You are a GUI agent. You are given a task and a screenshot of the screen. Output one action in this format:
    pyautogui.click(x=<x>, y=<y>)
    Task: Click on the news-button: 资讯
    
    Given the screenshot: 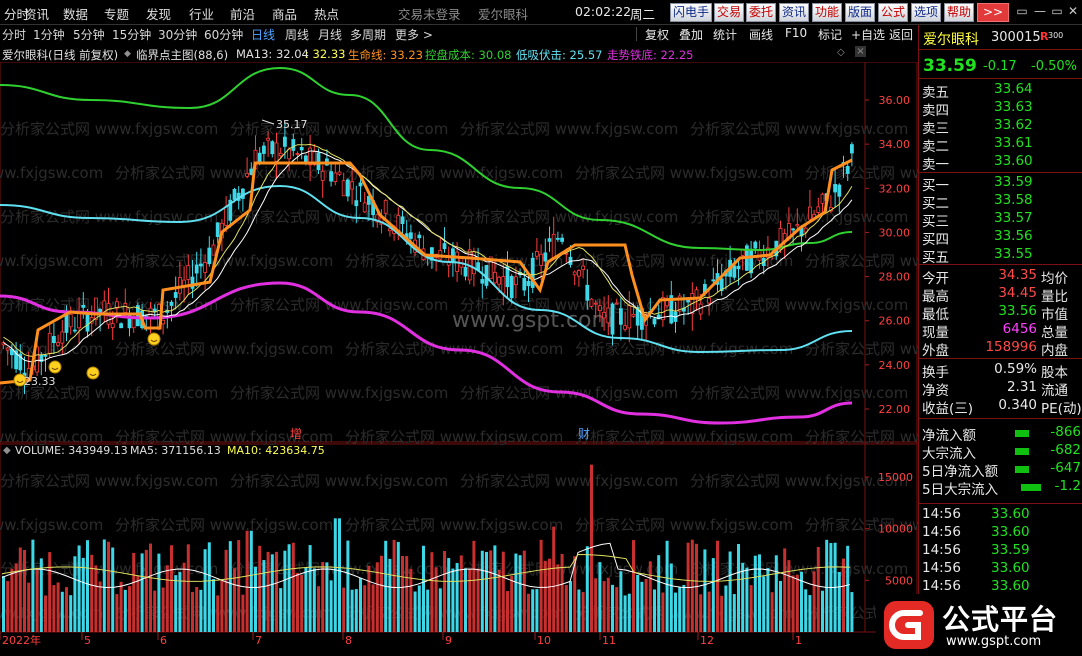 What is the action you would take?
    pyautogui.click(x=794, y=12)
    